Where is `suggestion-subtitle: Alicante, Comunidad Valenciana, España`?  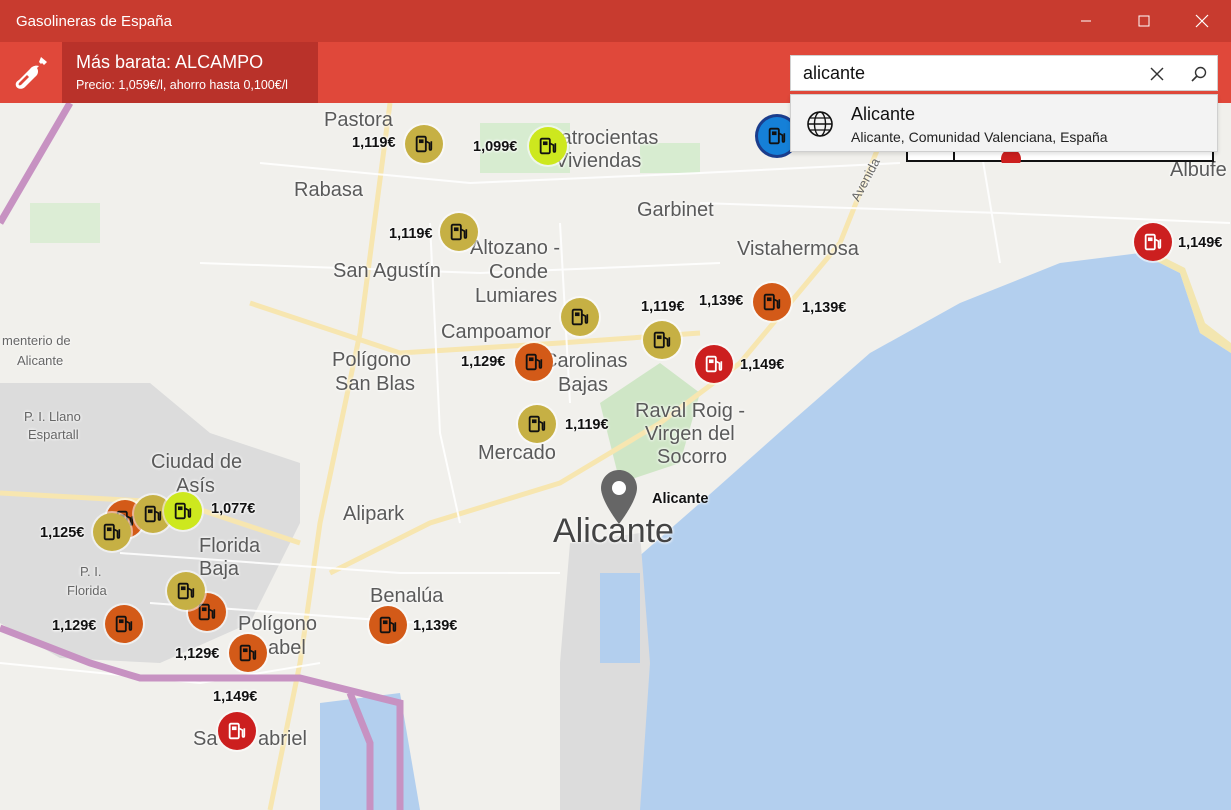 suggestion-subtitle: Alicante, Comunidad Valenciana, España is located at coordinates (979, 137).